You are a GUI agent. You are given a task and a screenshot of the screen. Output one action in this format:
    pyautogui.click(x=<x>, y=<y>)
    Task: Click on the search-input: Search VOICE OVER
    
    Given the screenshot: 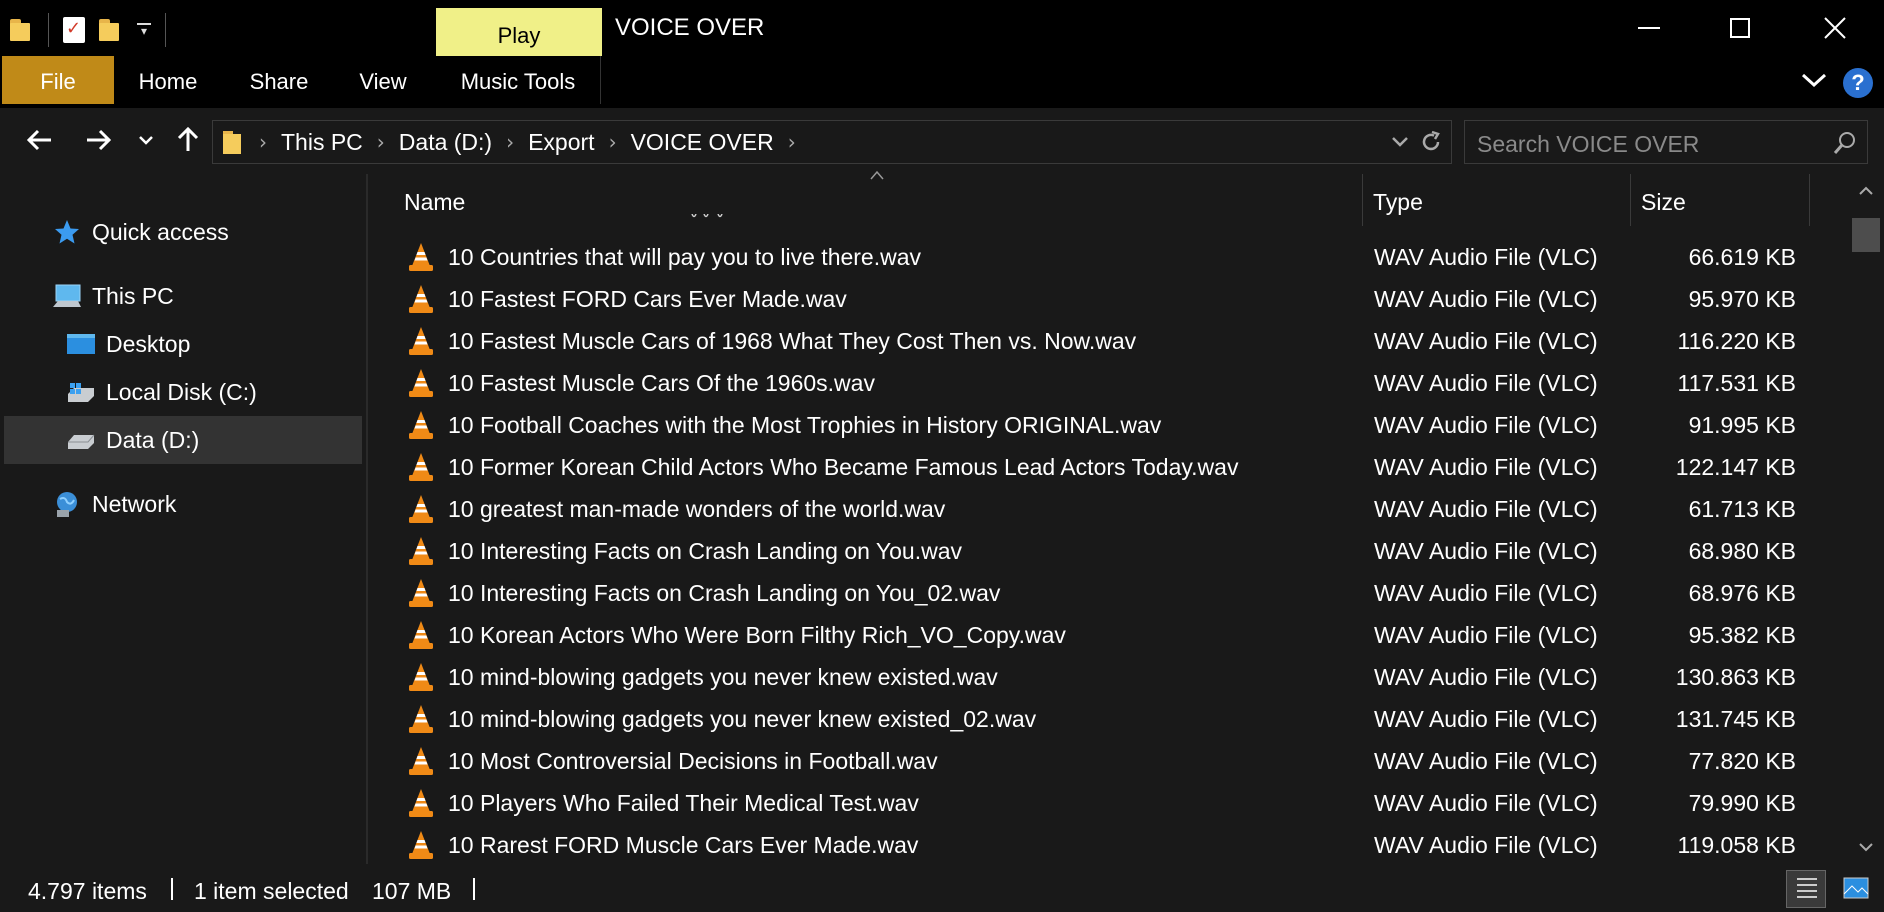 What is the action you would take?
    pyautogui.click(x=1588, y=144)
    